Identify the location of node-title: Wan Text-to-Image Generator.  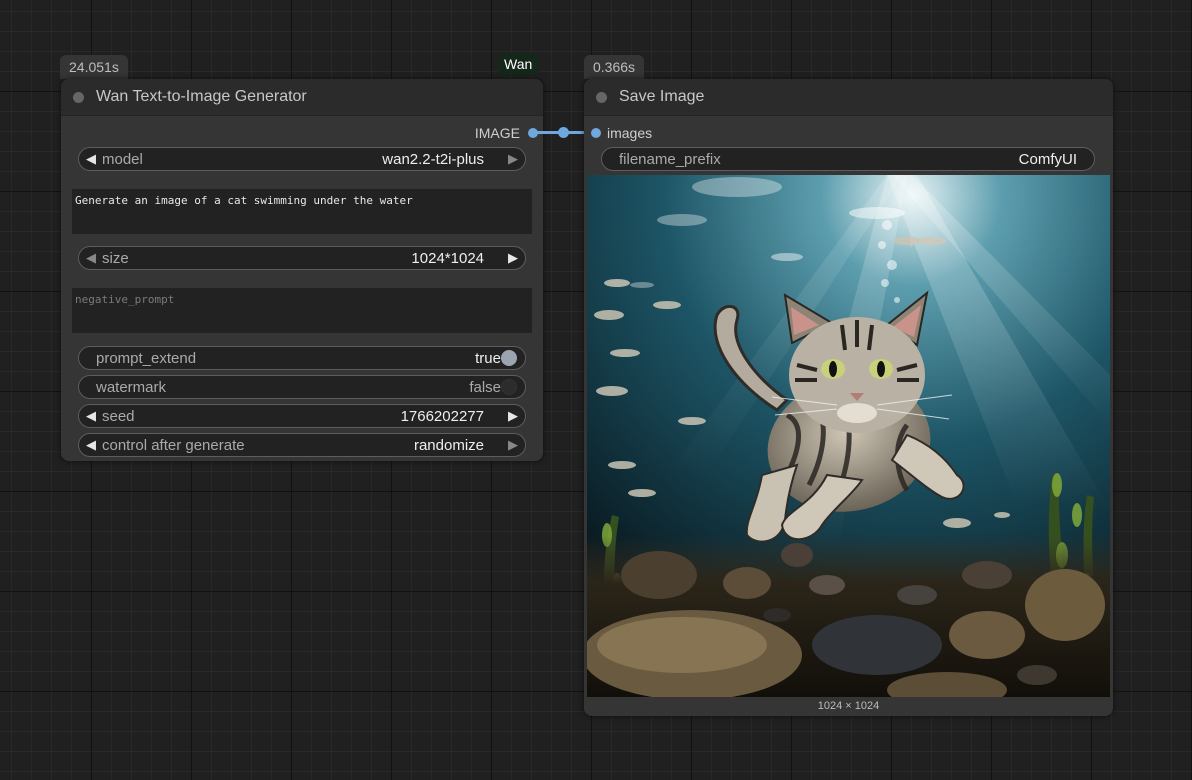
(201, 96).